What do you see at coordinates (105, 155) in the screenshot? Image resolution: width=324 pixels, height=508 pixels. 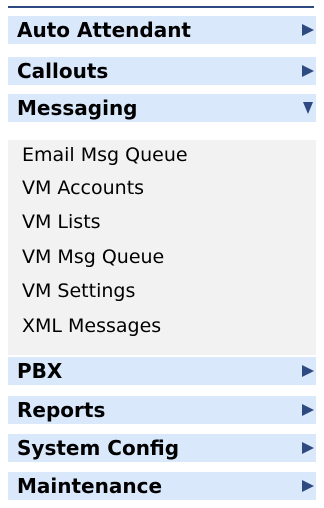 I see `submenu-item-email-msg-queue: Email Msg Queue` at bounding box center [105, 155].